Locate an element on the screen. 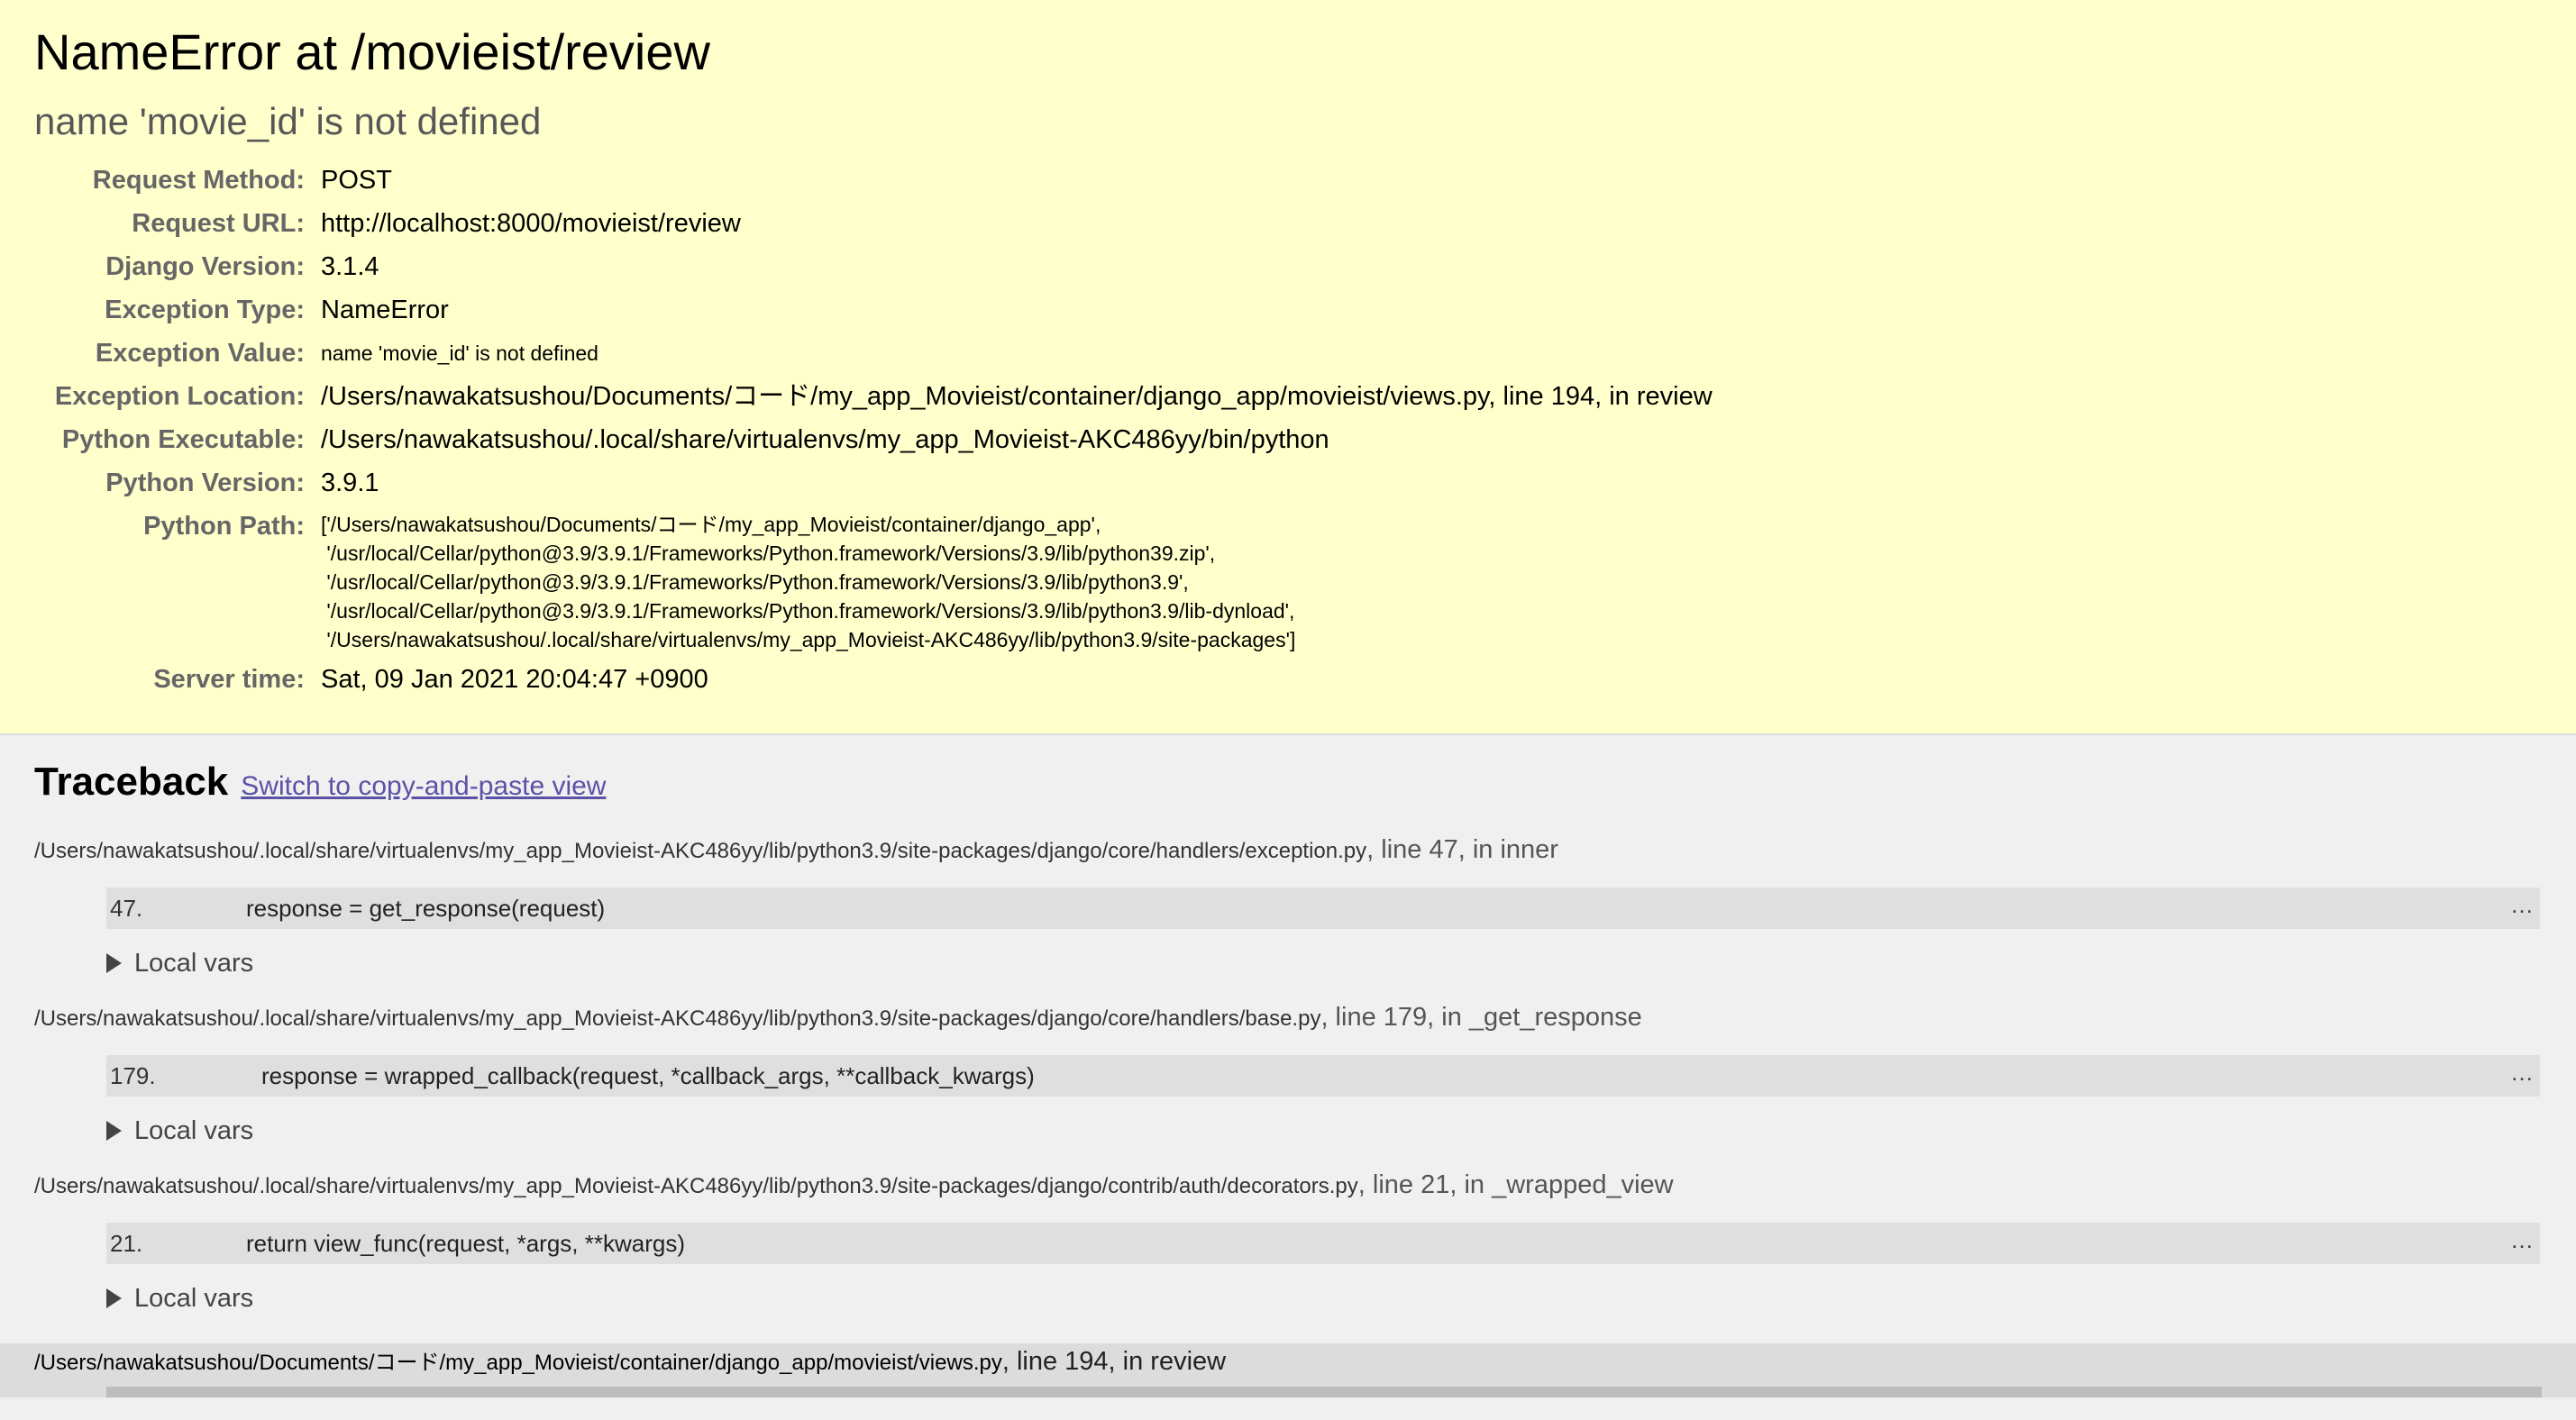  meta-label: Exception Location: is located at coordinates (180, 397).